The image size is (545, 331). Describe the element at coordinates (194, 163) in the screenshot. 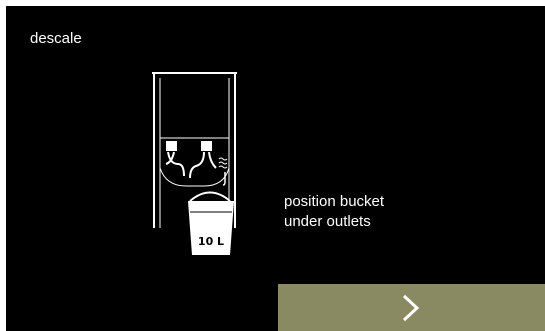

I see `machine-bucket-illustration: 10 L` at that location.